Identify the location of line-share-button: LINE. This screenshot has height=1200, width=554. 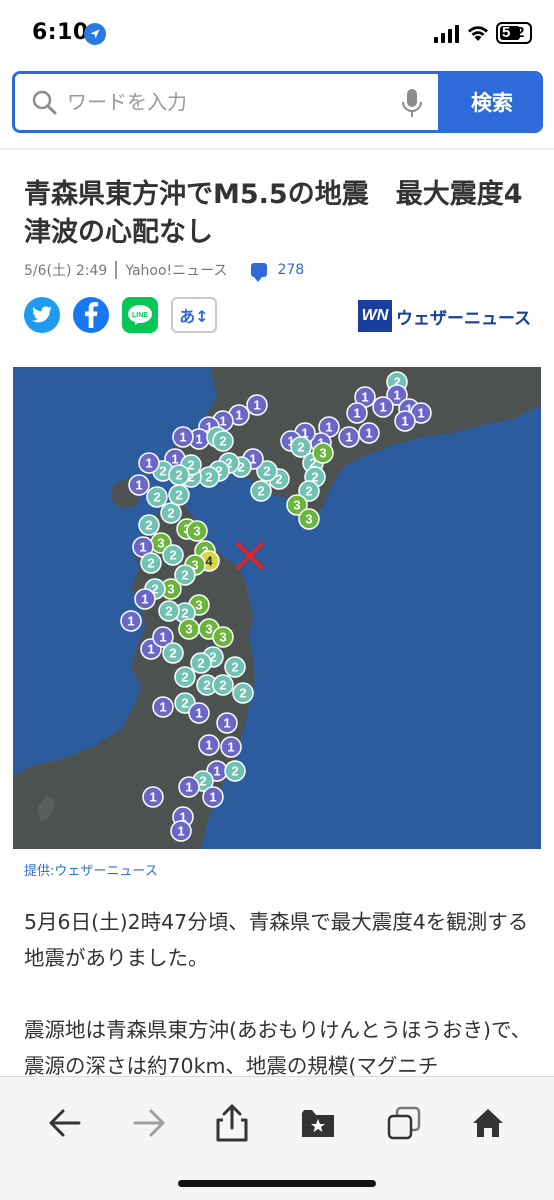
(140, 315).